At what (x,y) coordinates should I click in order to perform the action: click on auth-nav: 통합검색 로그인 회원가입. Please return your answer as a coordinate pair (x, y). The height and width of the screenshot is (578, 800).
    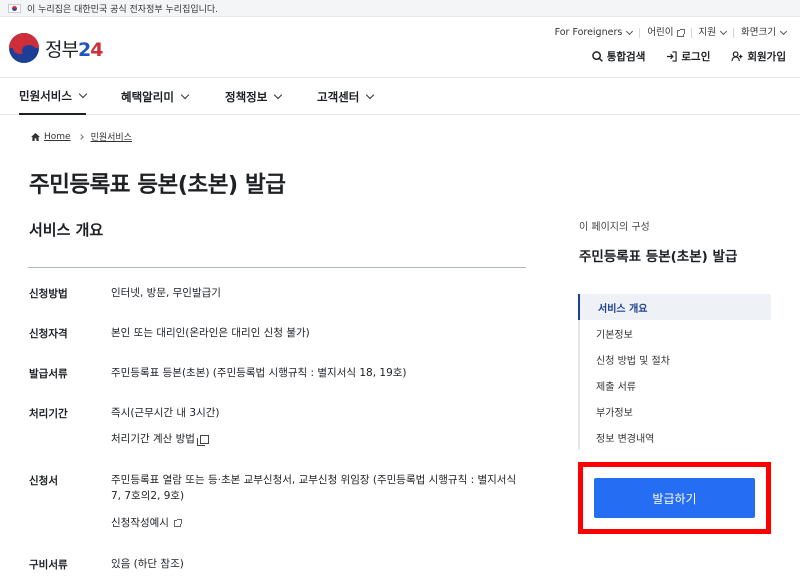
    Looking at the image, I should click on (678, 56).